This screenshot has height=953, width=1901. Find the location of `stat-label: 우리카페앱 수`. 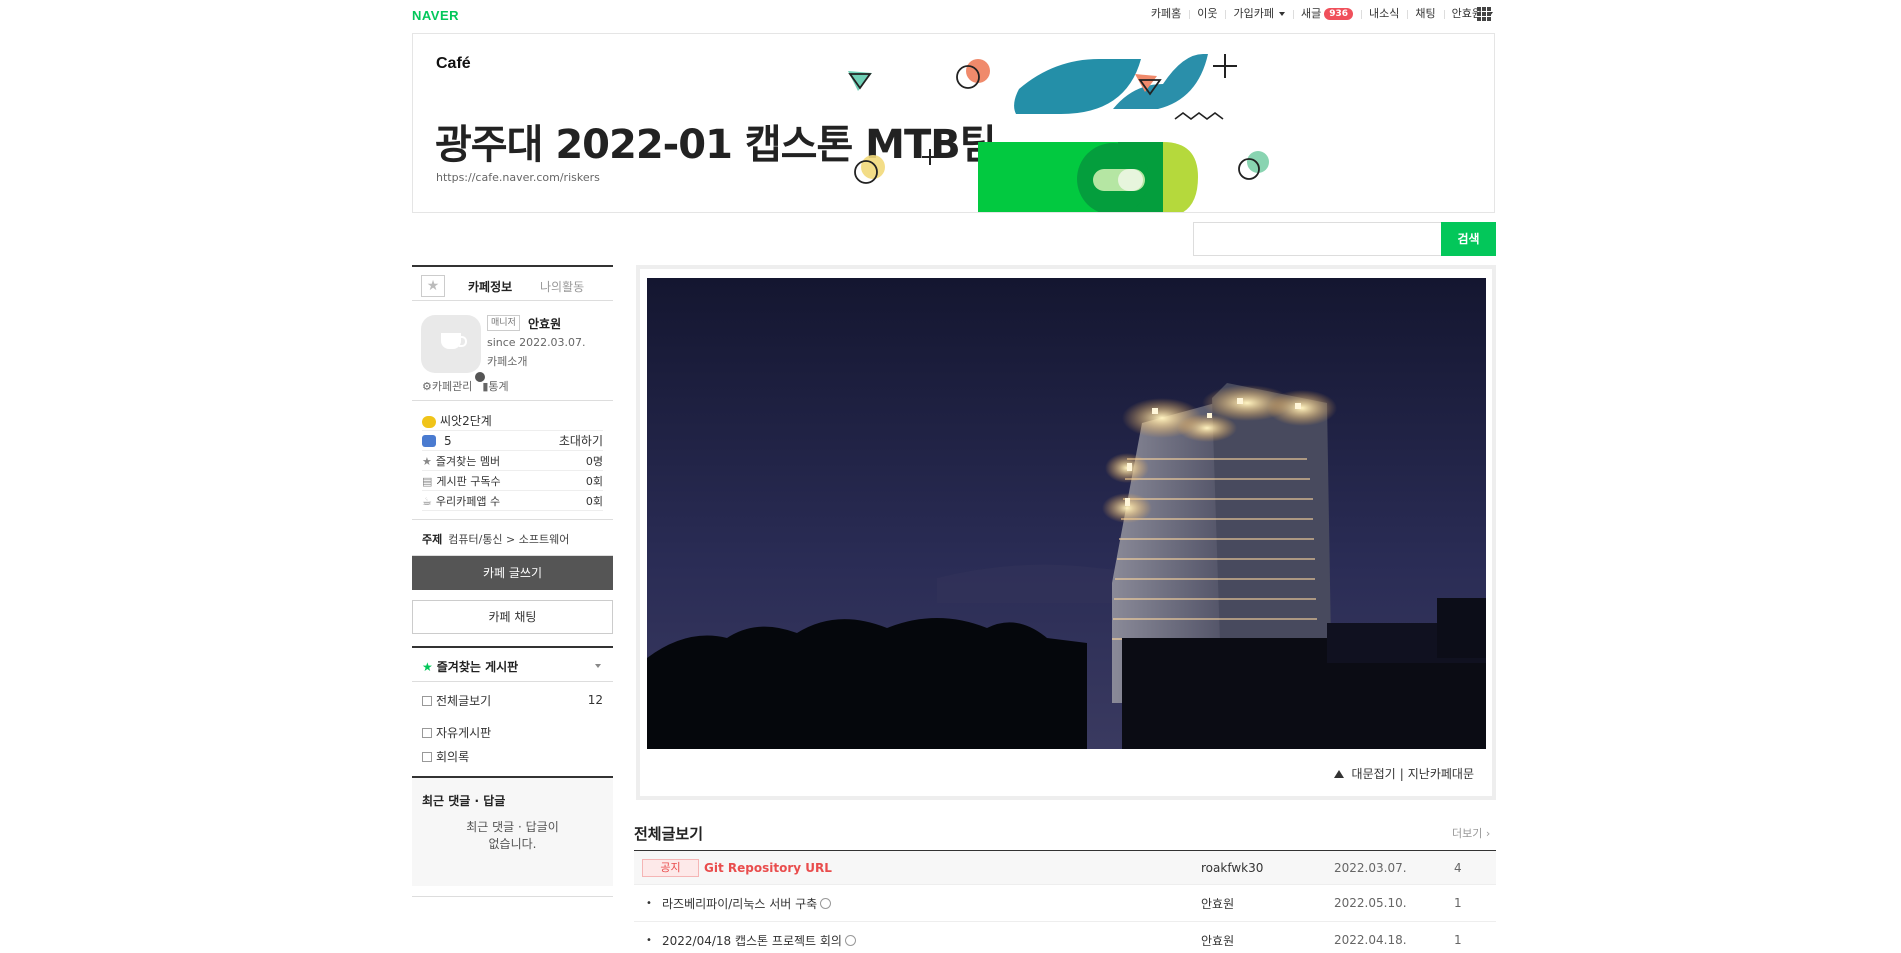

stat-label: 우리카페앱 수 is located at coordinates (468, 501).